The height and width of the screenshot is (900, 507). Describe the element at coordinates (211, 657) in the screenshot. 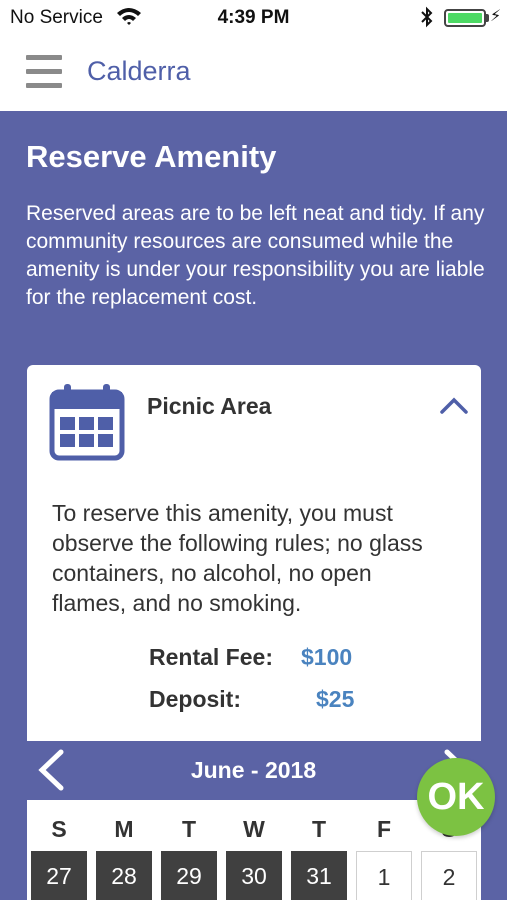

I see `rental-fee-label: Rental Fee:` at that location.